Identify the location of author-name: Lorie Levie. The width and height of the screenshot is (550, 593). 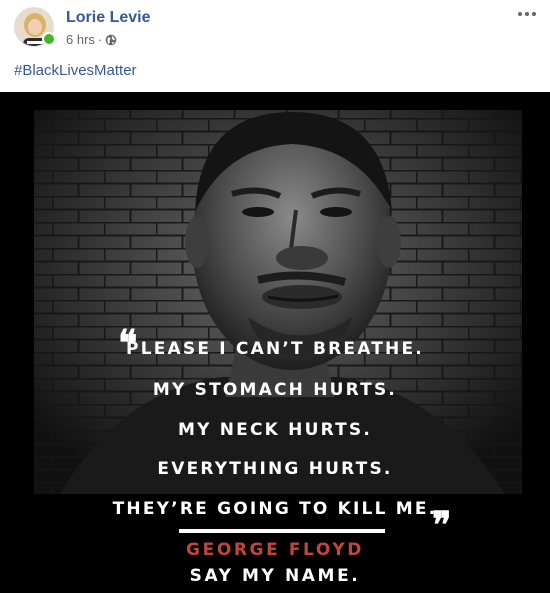
(108, 18).